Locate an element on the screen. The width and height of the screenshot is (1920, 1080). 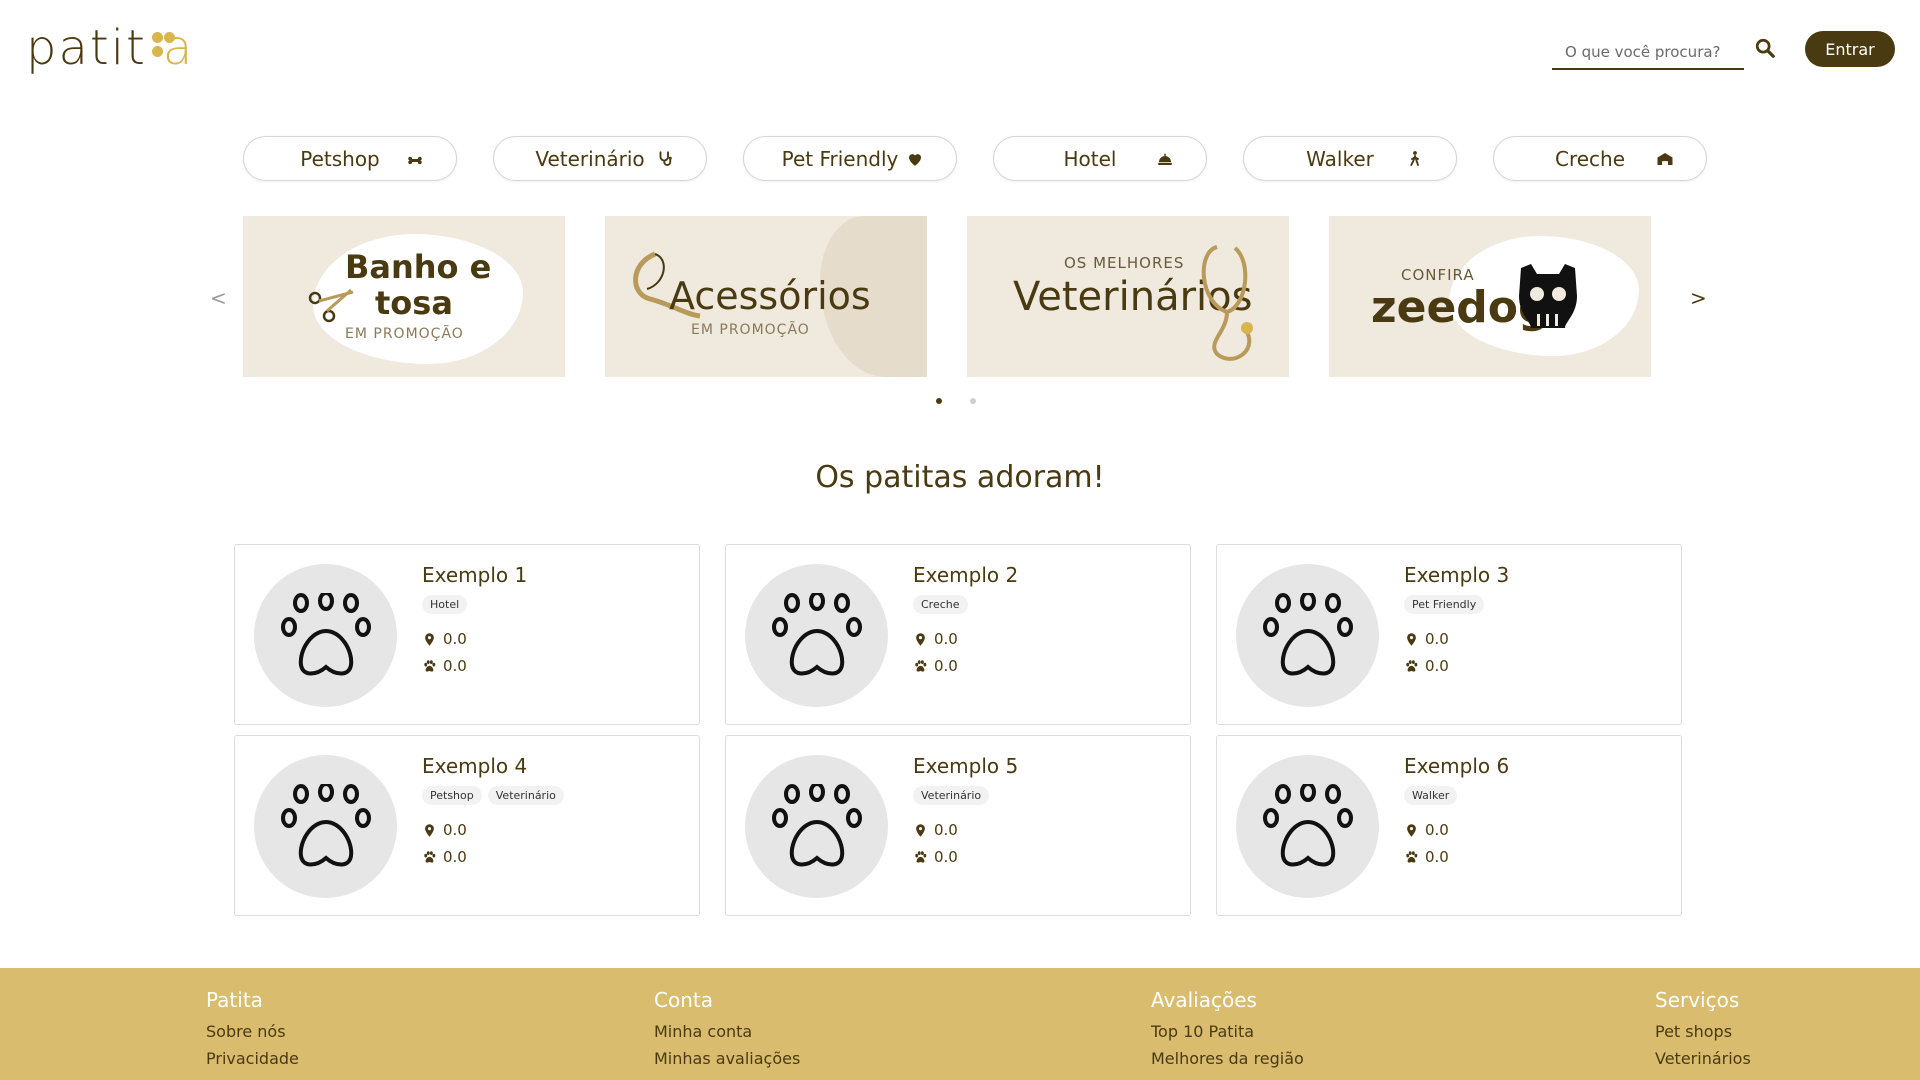
tag-list: Creche is located at coordinates (940, 604).